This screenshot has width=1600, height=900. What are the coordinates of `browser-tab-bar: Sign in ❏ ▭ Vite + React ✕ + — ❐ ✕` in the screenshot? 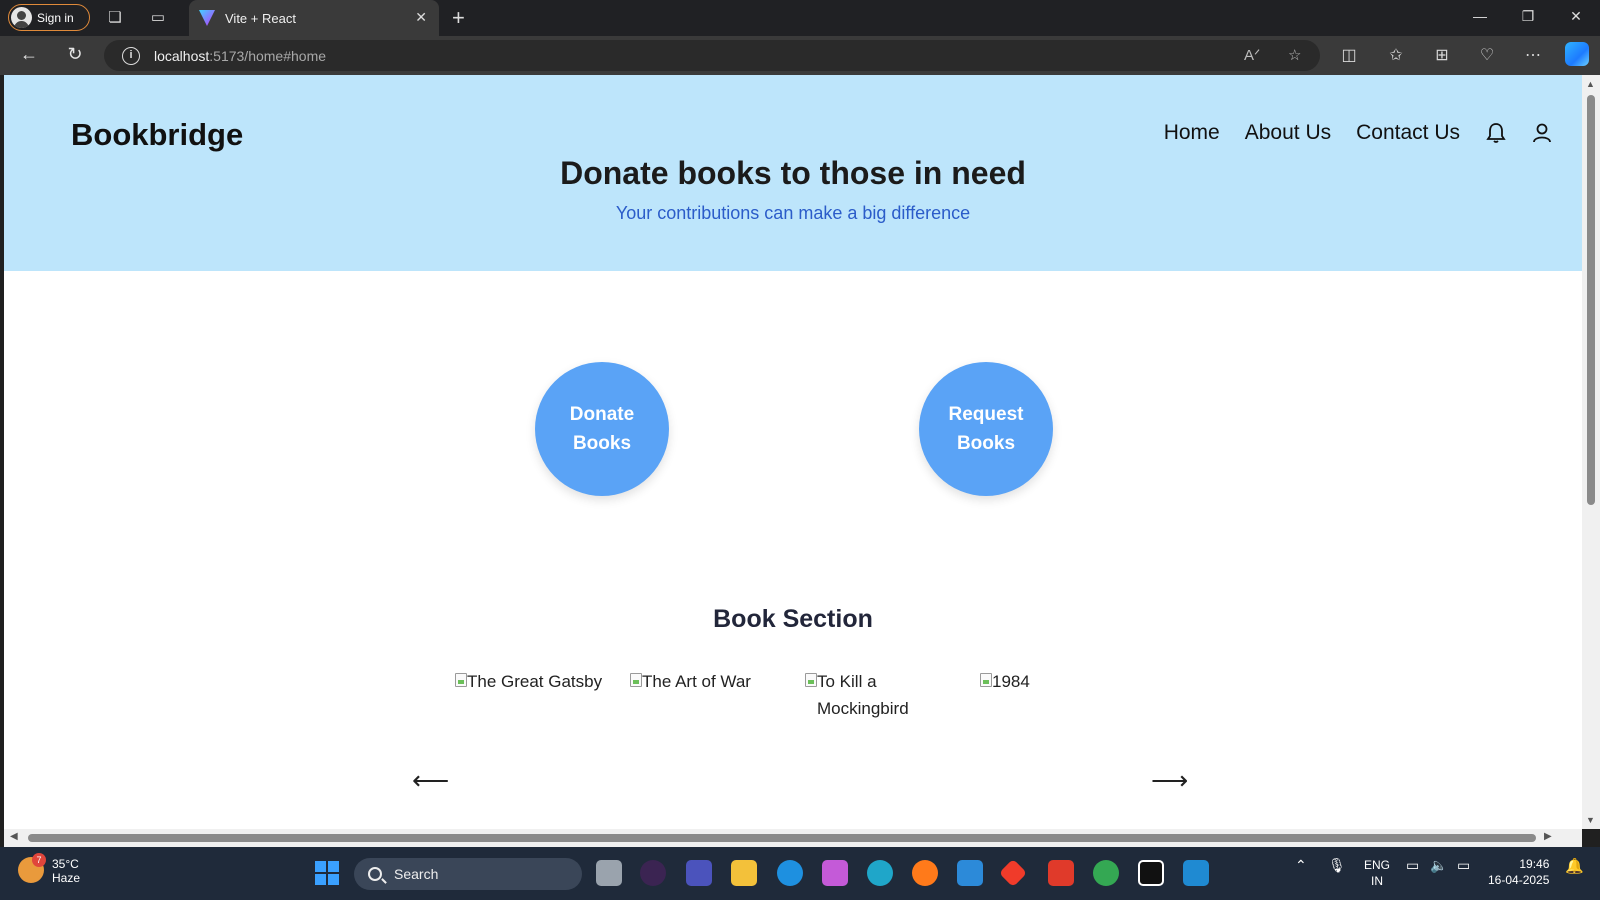 It's located at (800, 18).